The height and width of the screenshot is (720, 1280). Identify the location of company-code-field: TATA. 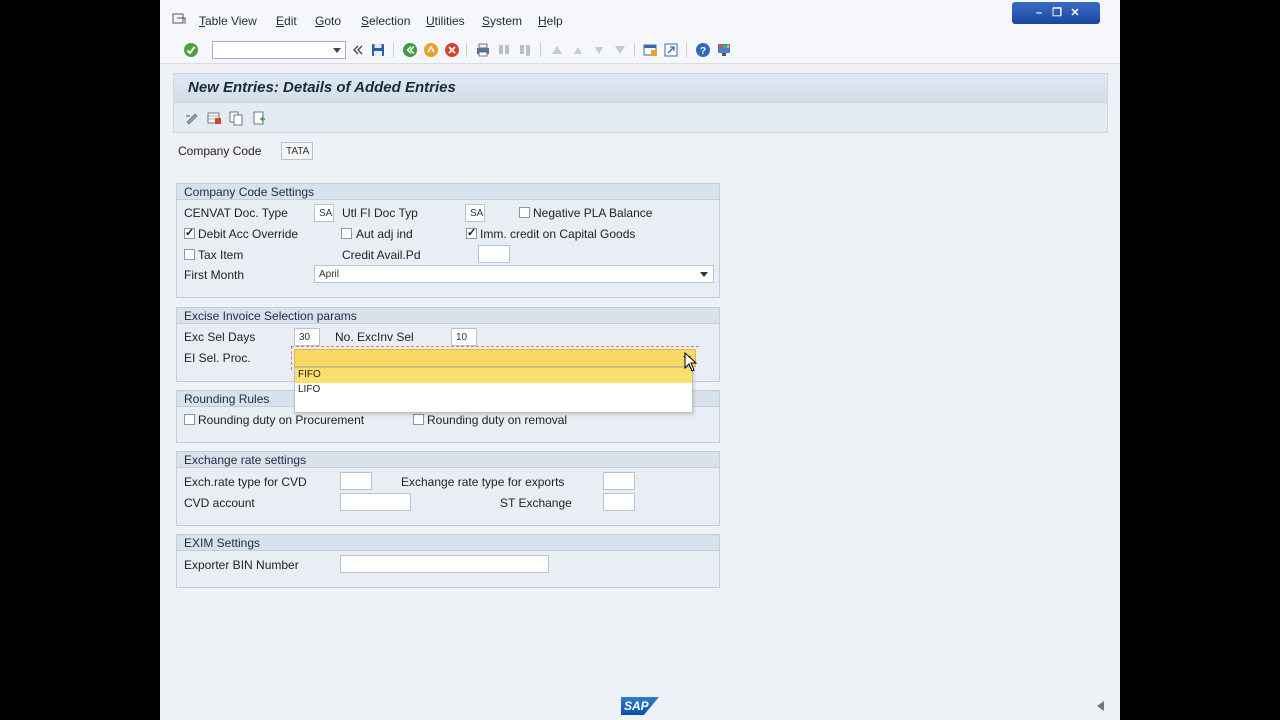
(297, 151).